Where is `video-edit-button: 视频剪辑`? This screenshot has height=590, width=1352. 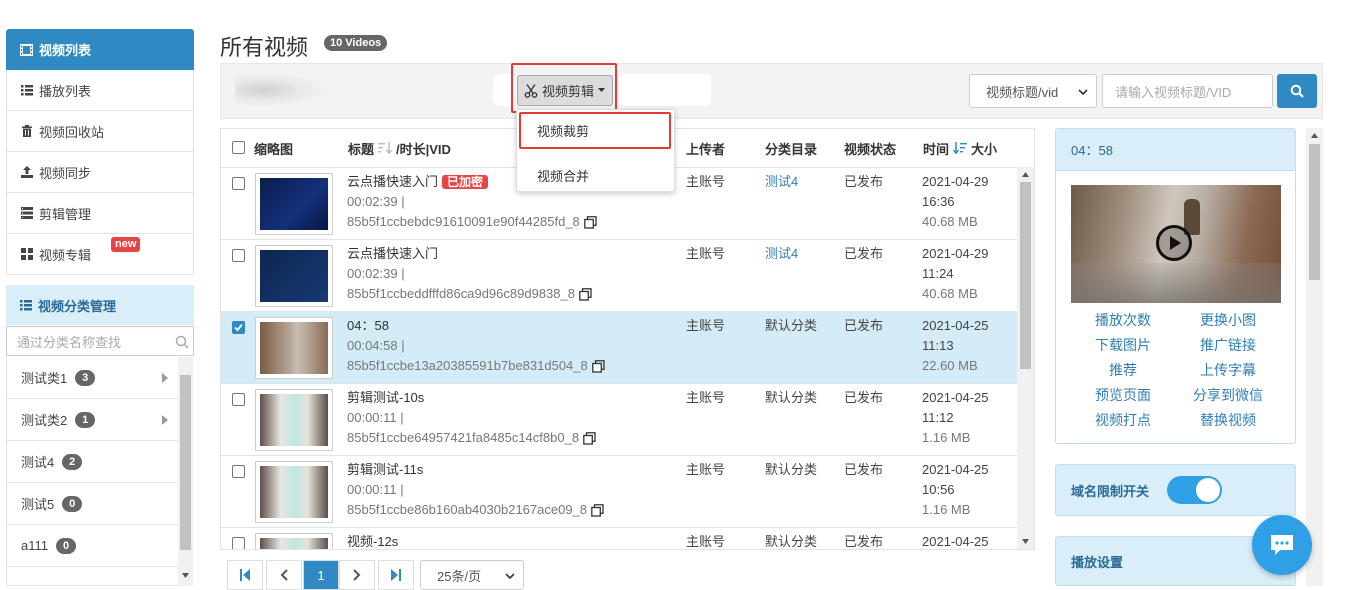
video-edit-button: 视频剪辑 is located at coordinates (565, 90).